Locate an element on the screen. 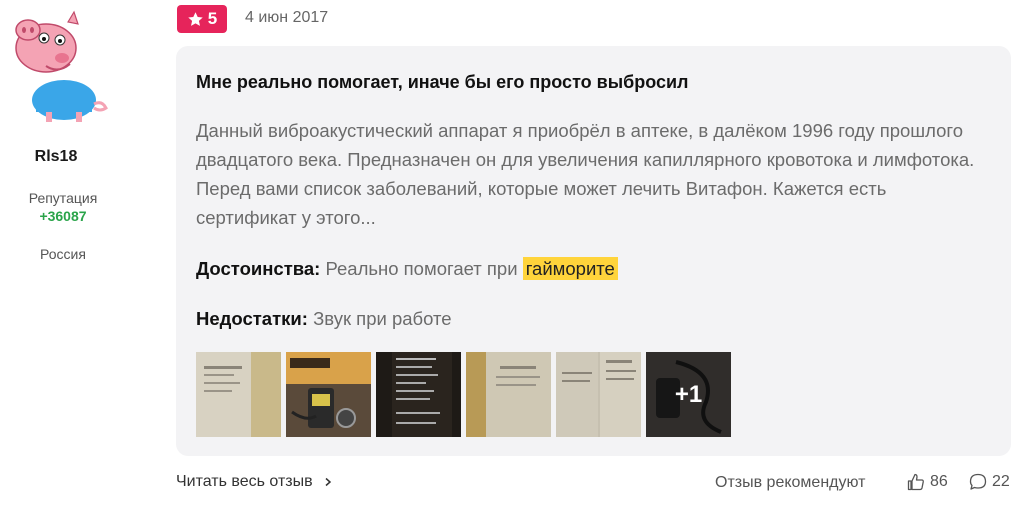 This screenshot has height=508, width=1016. chevron-right-icon is located at coordinates (328, 482).